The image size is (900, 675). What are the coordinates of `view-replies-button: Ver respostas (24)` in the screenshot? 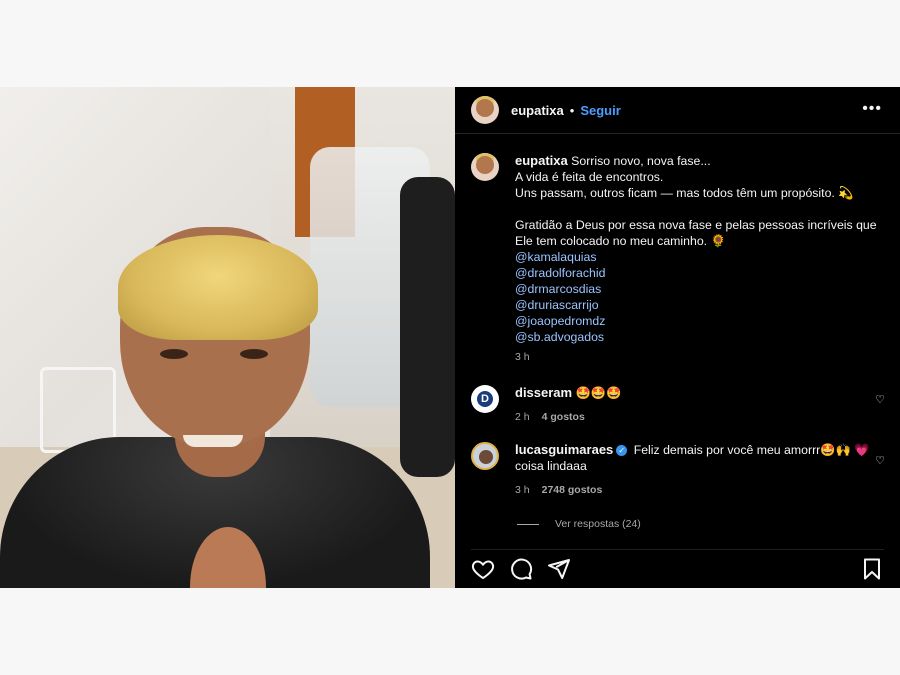 It's located at (579, 524).